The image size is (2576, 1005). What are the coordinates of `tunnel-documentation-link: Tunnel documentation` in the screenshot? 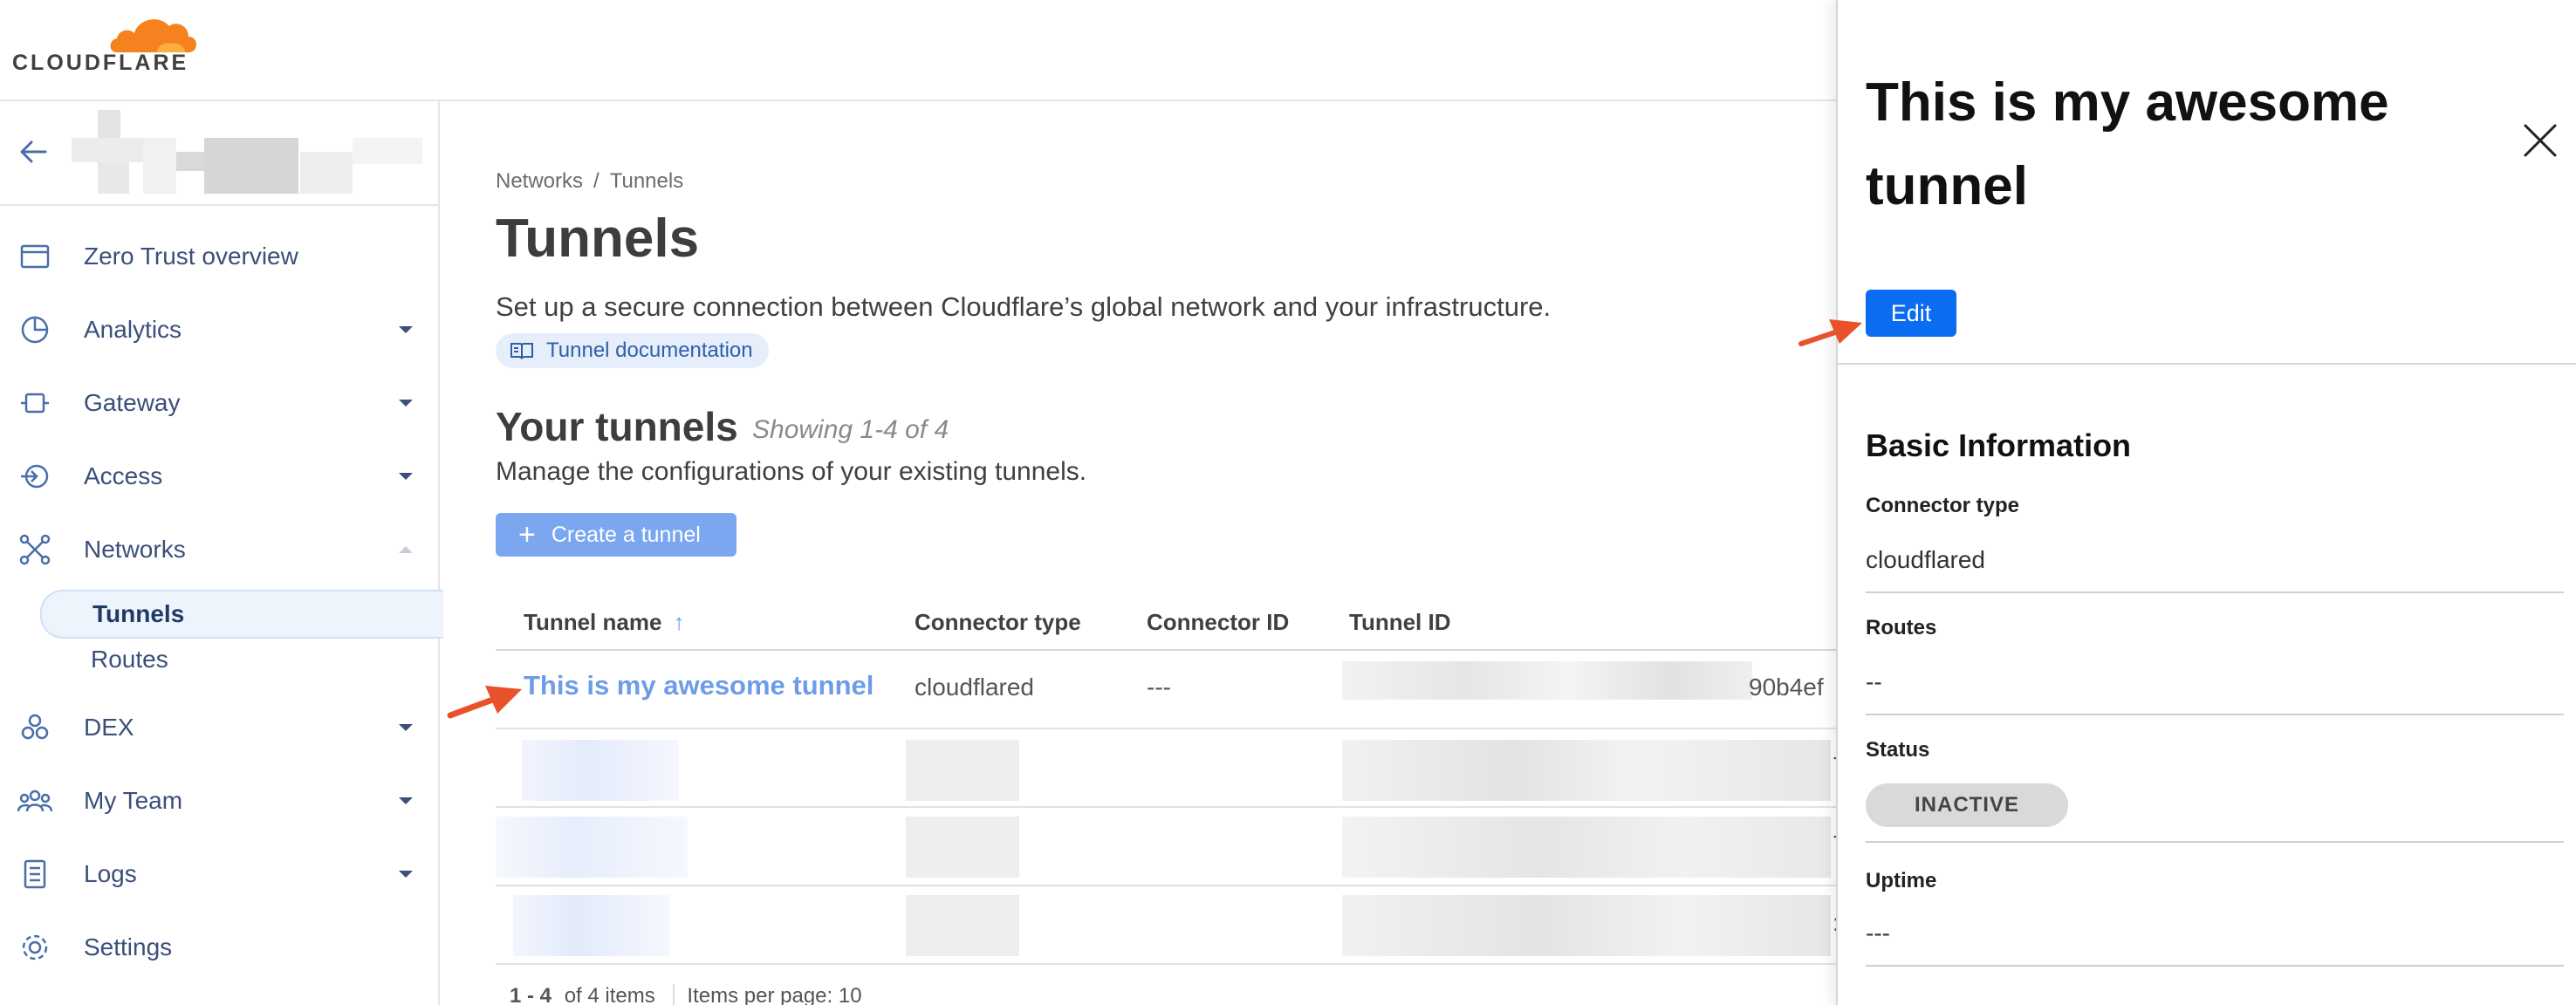 It's located at (633, 351).